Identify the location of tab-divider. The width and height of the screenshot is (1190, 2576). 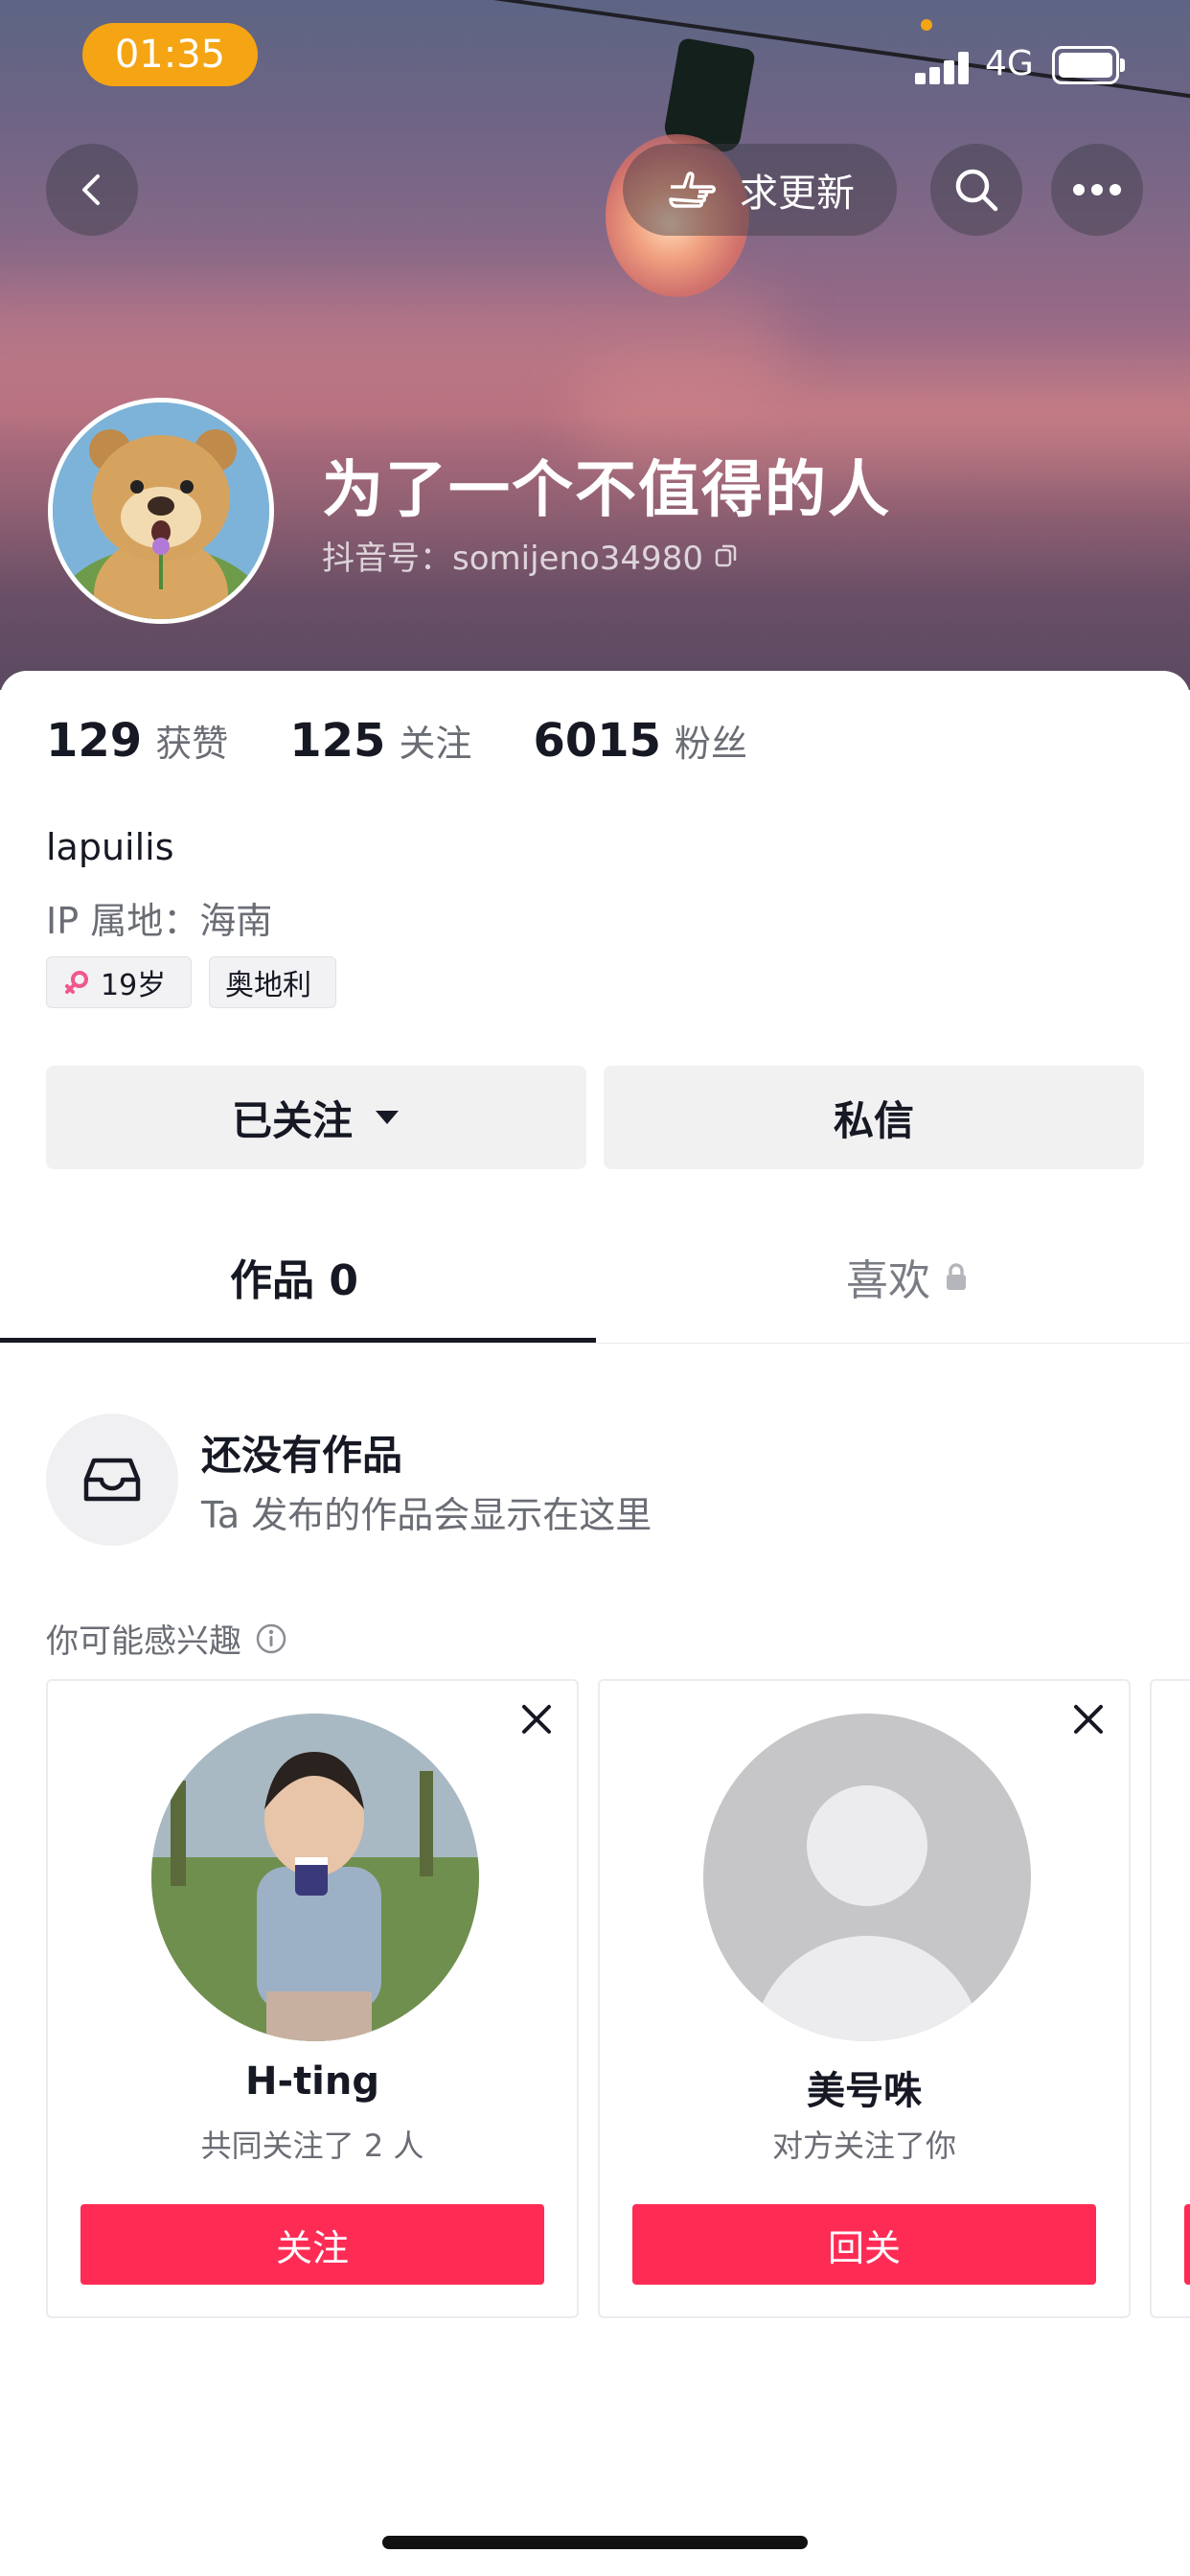
(595, 1343).